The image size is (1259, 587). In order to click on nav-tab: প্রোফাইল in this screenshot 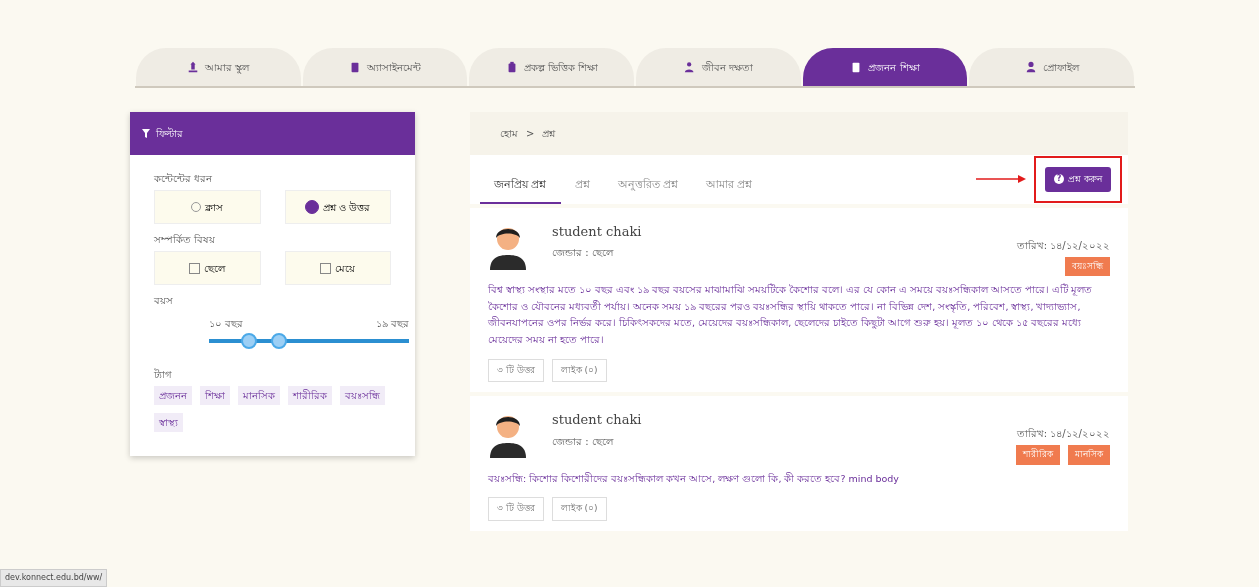, I will do `click(1052, 67)`.